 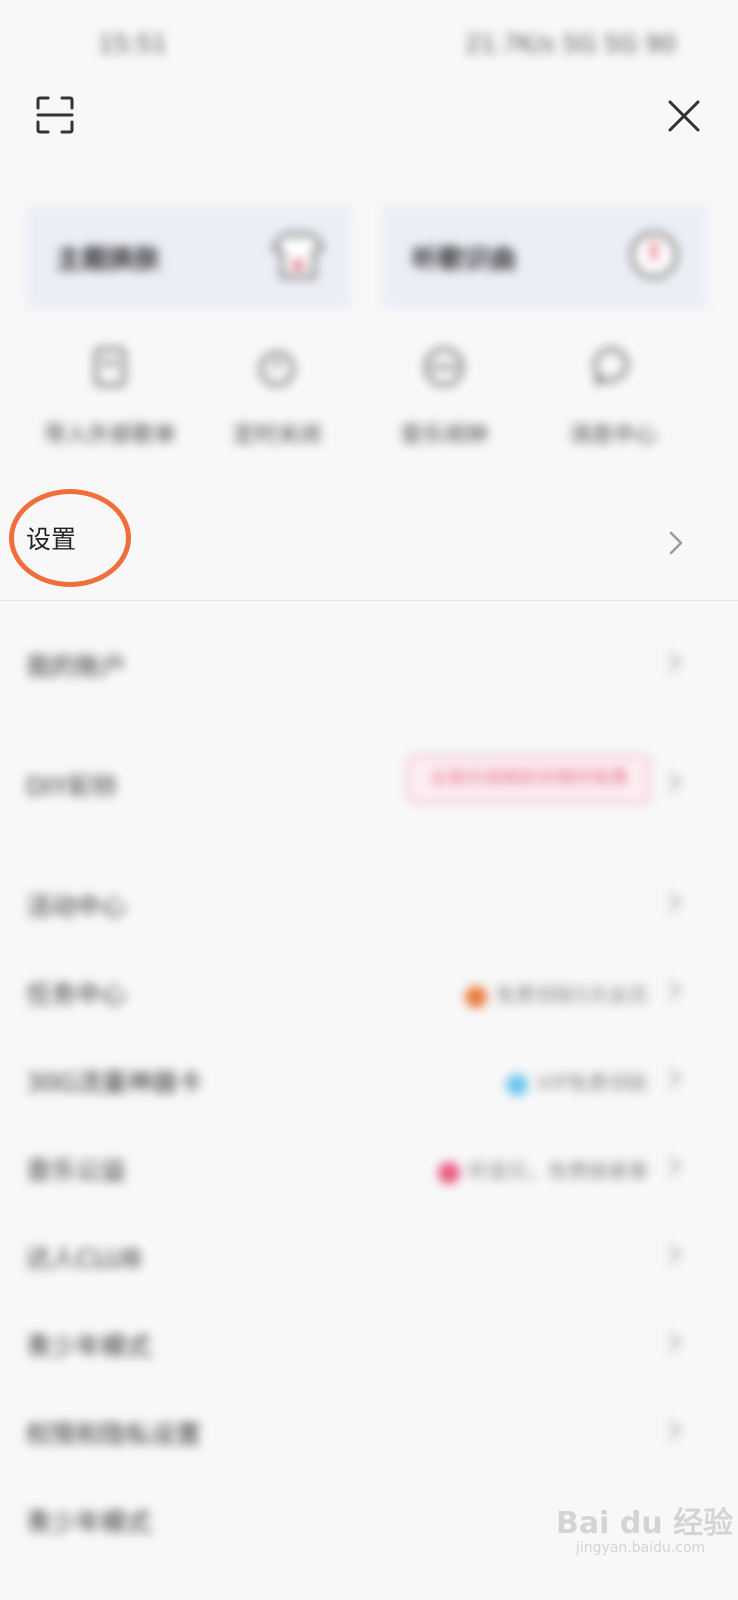 I want to click on shortcut-import: 导入外部歌单, so click(x=110, y=400).